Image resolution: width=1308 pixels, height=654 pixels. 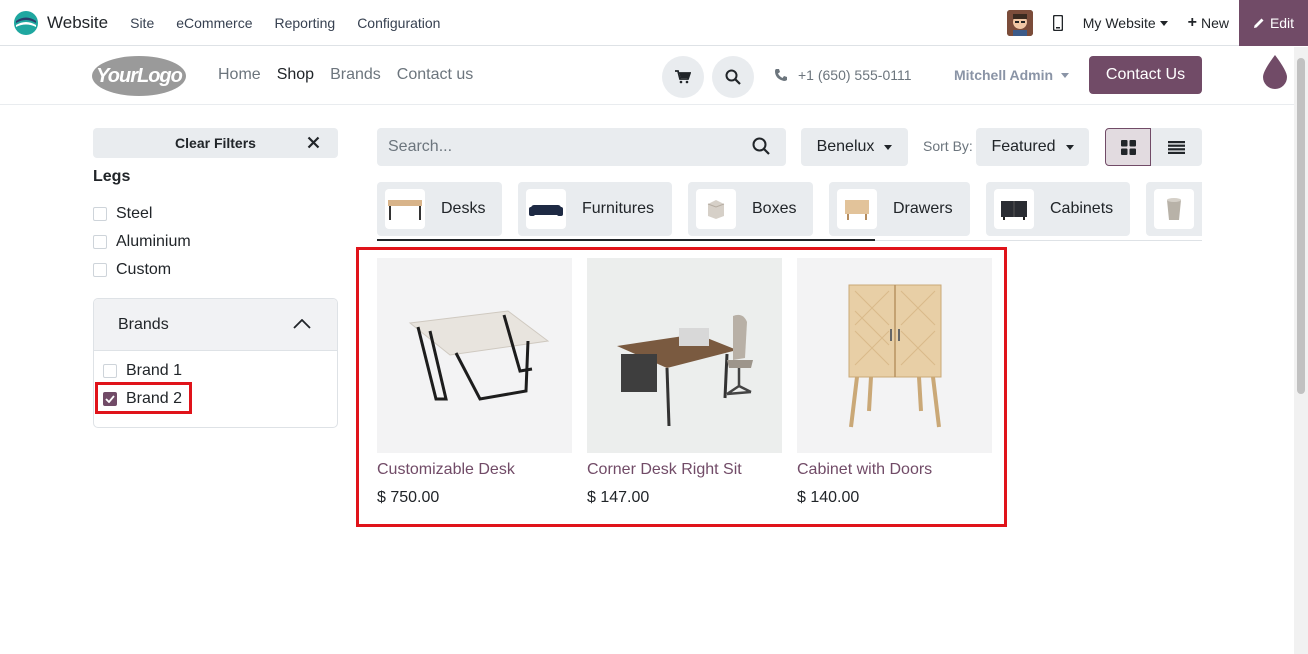 What do you see at coordinates (1145, 75) in the screenshot?
I see `contact-us-button: Contact Us` at bounding box center [1145, 75].